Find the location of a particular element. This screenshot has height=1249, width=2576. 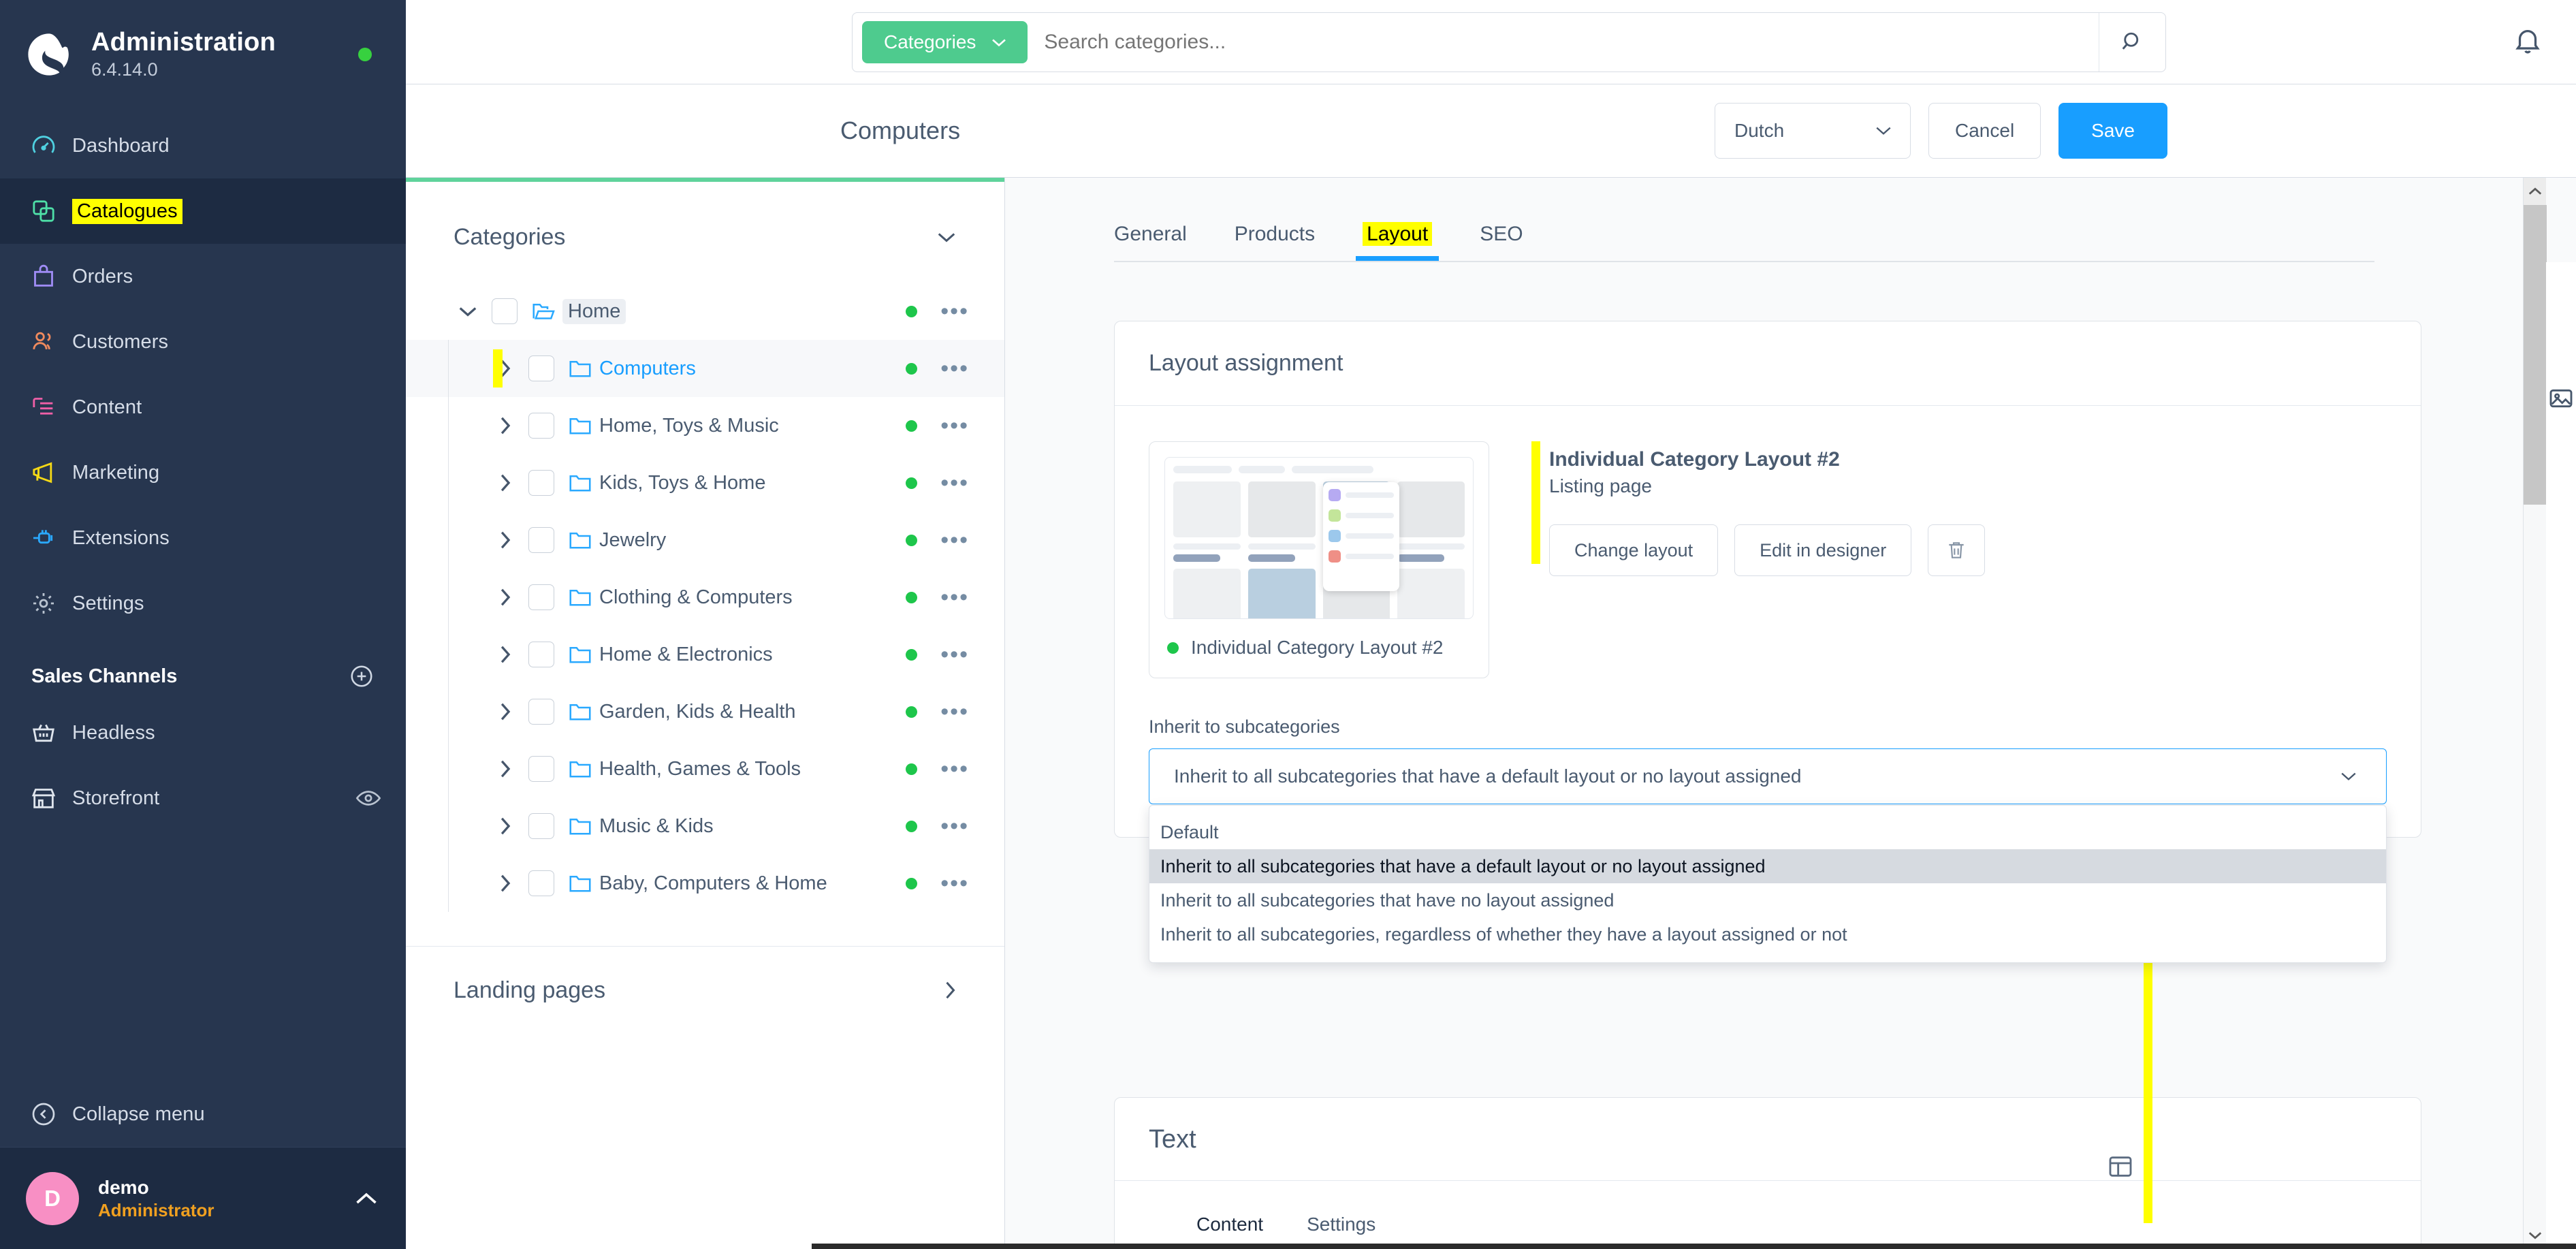

tree-rail is located at coordinates (448, 368).